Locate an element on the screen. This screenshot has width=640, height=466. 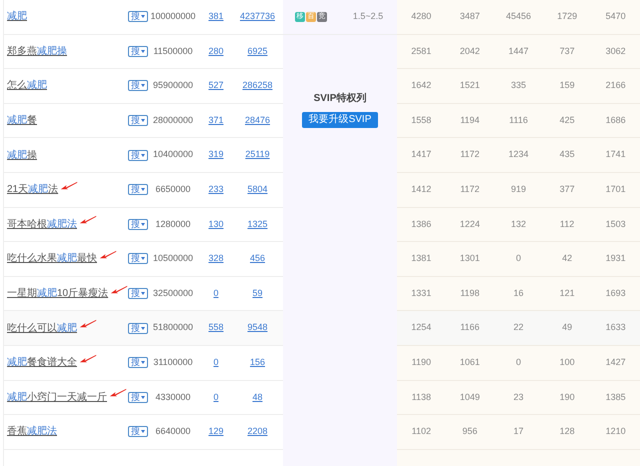
metric-value: 1931 is located at coordinates (615, 259).